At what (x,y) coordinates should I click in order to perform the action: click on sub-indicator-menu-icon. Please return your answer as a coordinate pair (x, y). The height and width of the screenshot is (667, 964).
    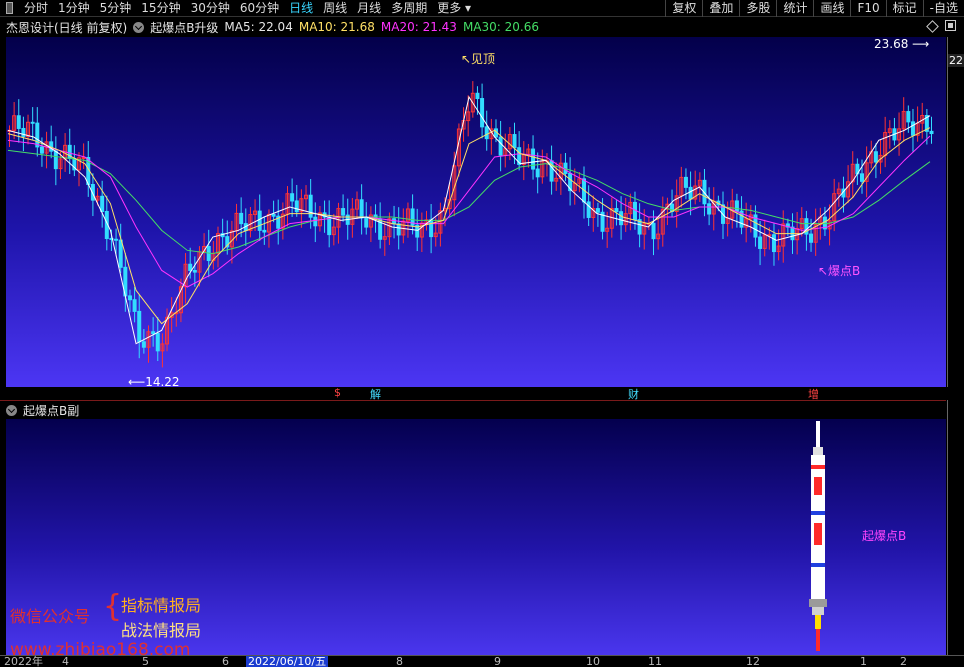
    Looking at the image, I should click on (11, 410).